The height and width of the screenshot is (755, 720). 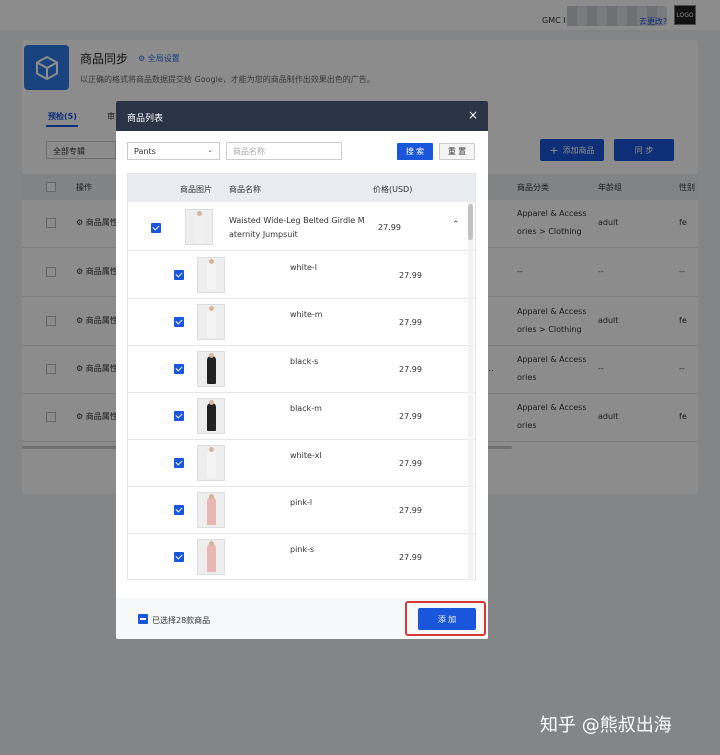 I want to click on search-button: 搜 索, so click(x=415, y=151).